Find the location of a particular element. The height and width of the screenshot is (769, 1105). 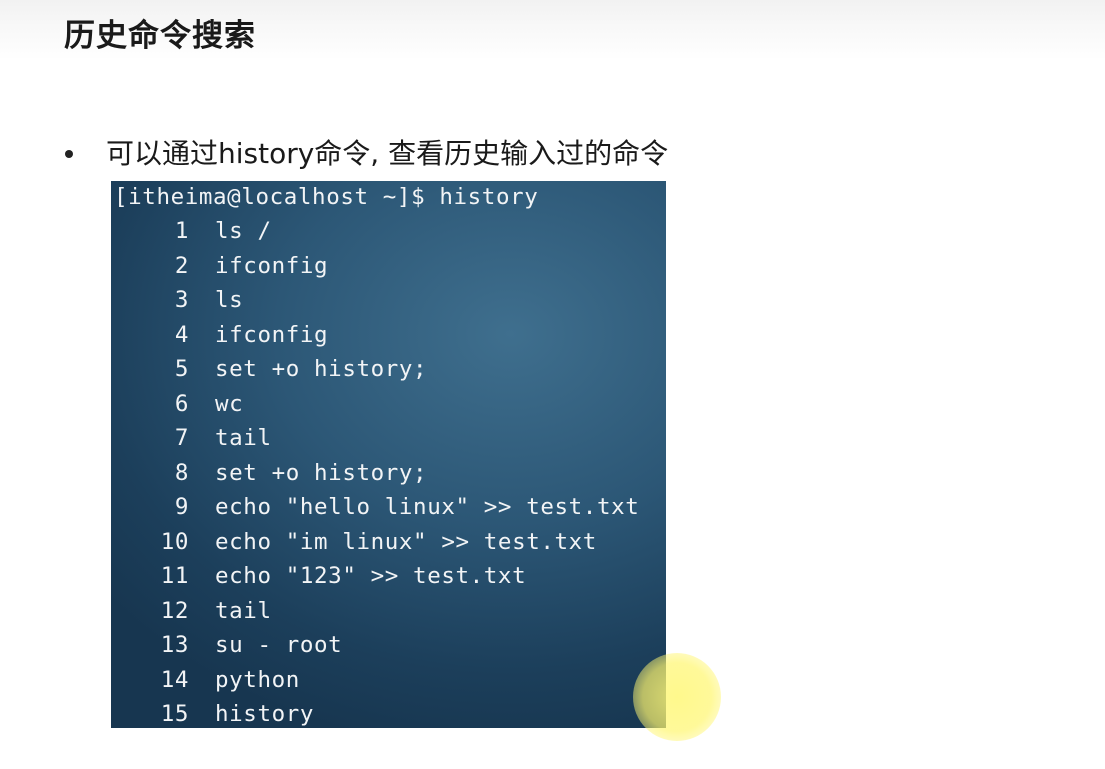

terminal-prompt: [itheima@localhost ~]$ history is located at coordinates (326, 197).